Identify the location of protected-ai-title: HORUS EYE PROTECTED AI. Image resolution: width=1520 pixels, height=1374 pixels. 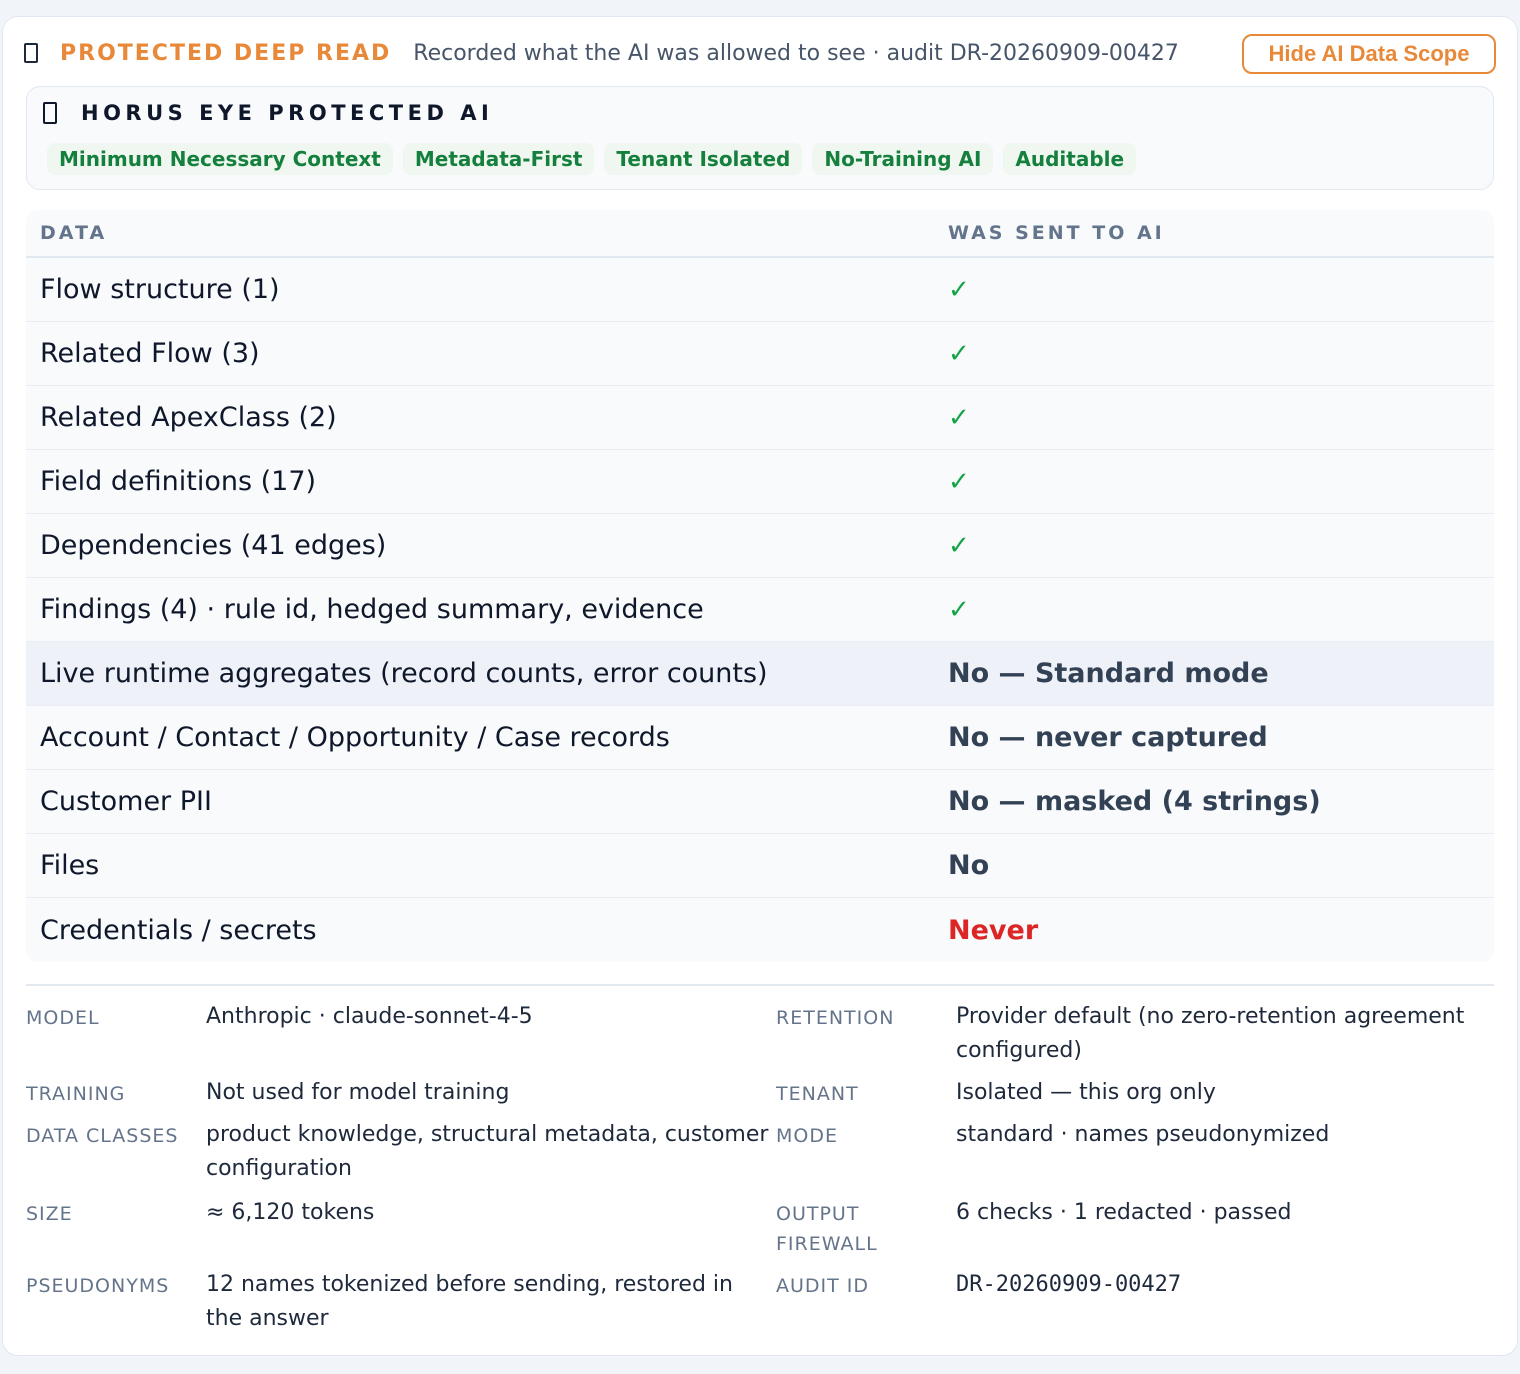
(268, 113).